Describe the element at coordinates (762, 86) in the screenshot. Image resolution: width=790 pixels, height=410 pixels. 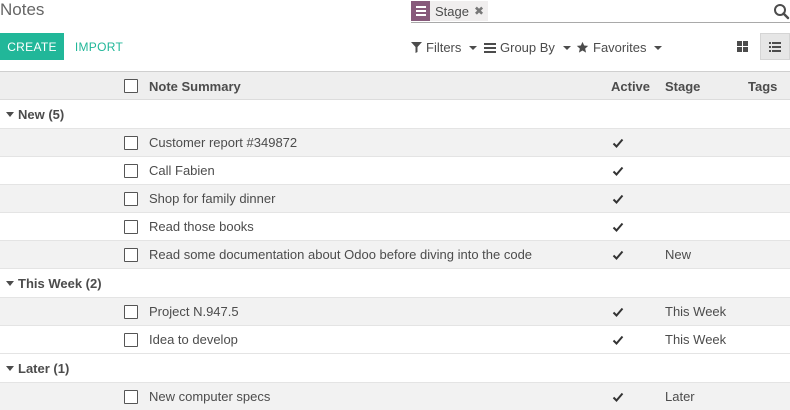
I see `column-header-tags: Tags` at that location.